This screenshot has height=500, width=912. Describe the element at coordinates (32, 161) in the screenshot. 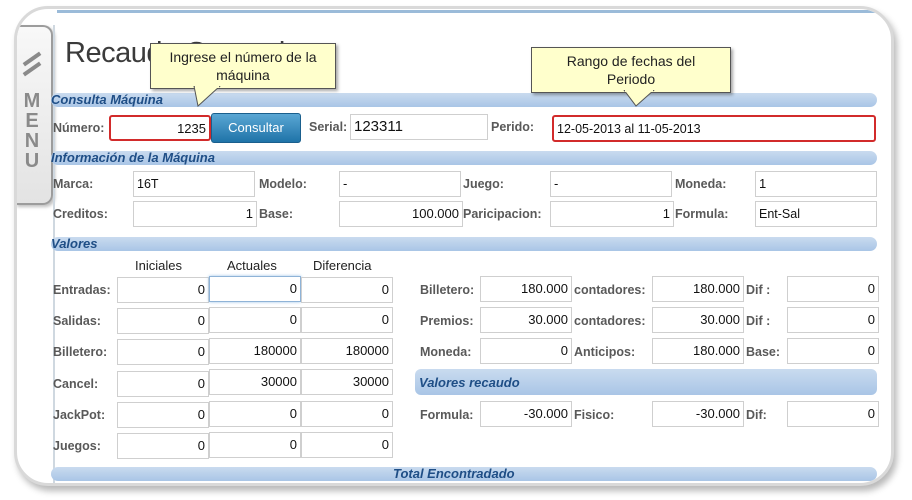

I see `menu-letter-u: U` at that location.